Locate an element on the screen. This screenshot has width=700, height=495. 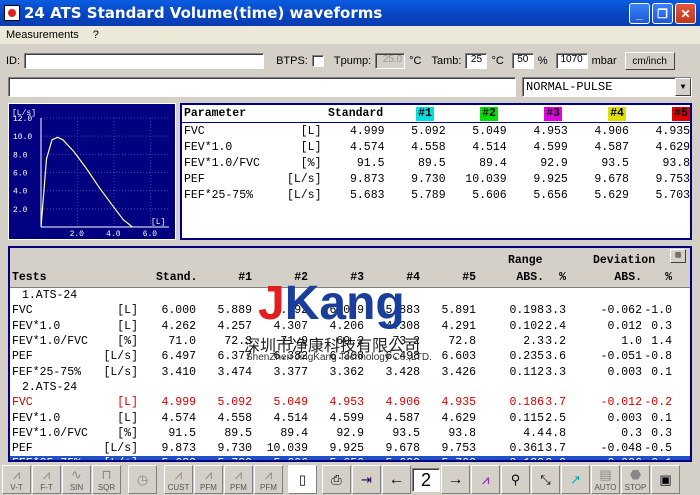
pressure-field: 1070 is located at coordinates (571, 61).